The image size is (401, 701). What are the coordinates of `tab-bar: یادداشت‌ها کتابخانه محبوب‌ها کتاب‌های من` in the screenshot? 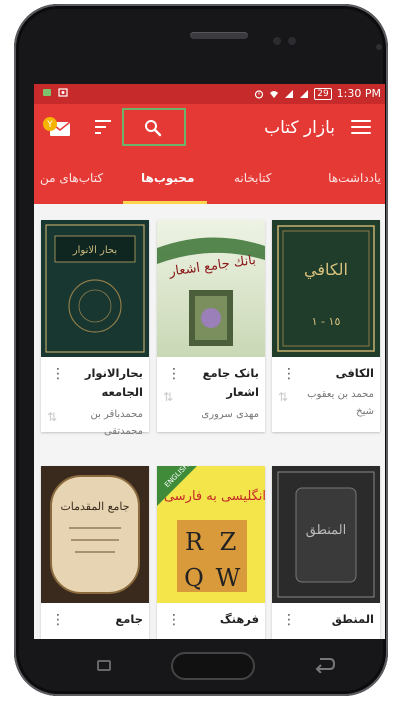 It's located at (209, 179).